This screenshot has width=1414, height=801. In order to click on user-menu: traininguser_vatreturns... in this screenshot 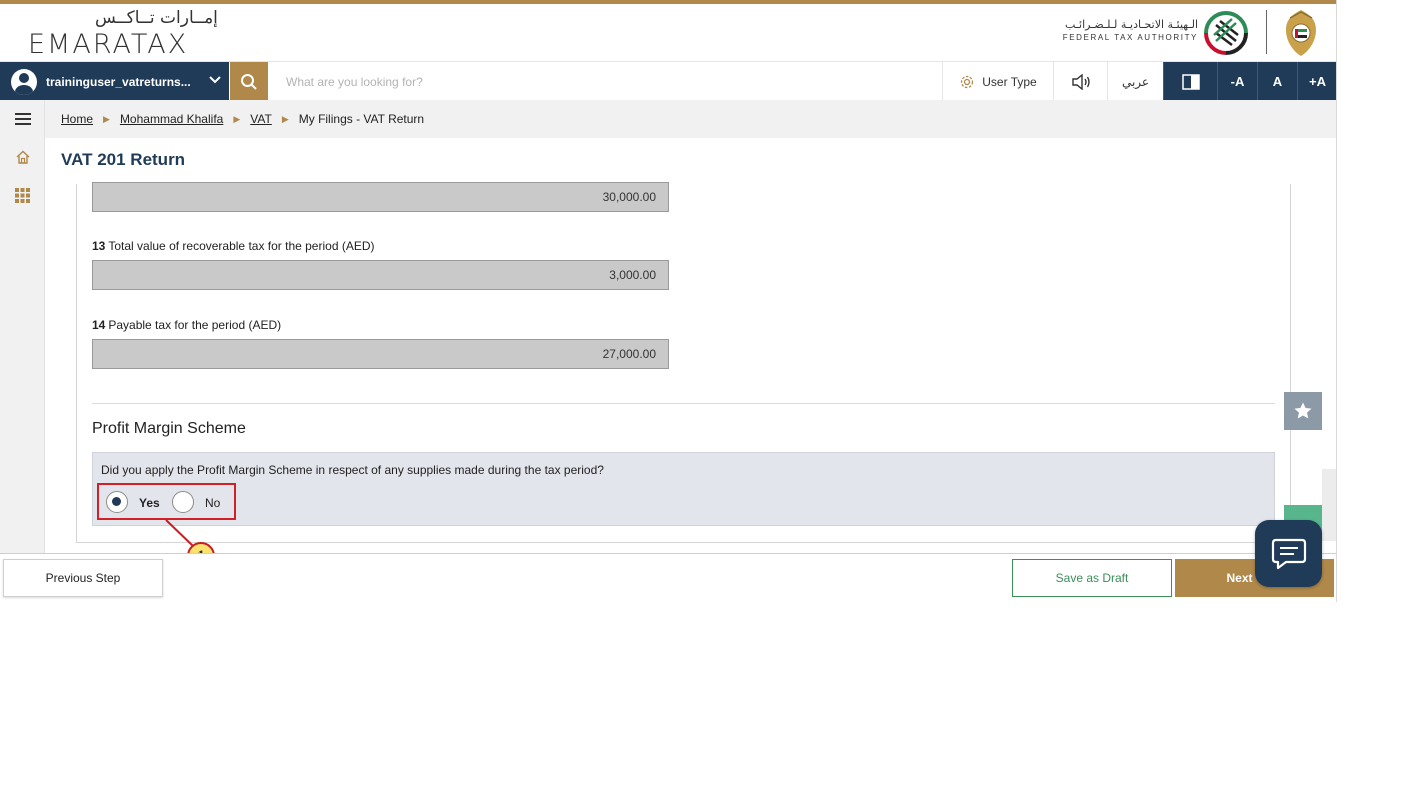, I will do `click(114, 81)`.